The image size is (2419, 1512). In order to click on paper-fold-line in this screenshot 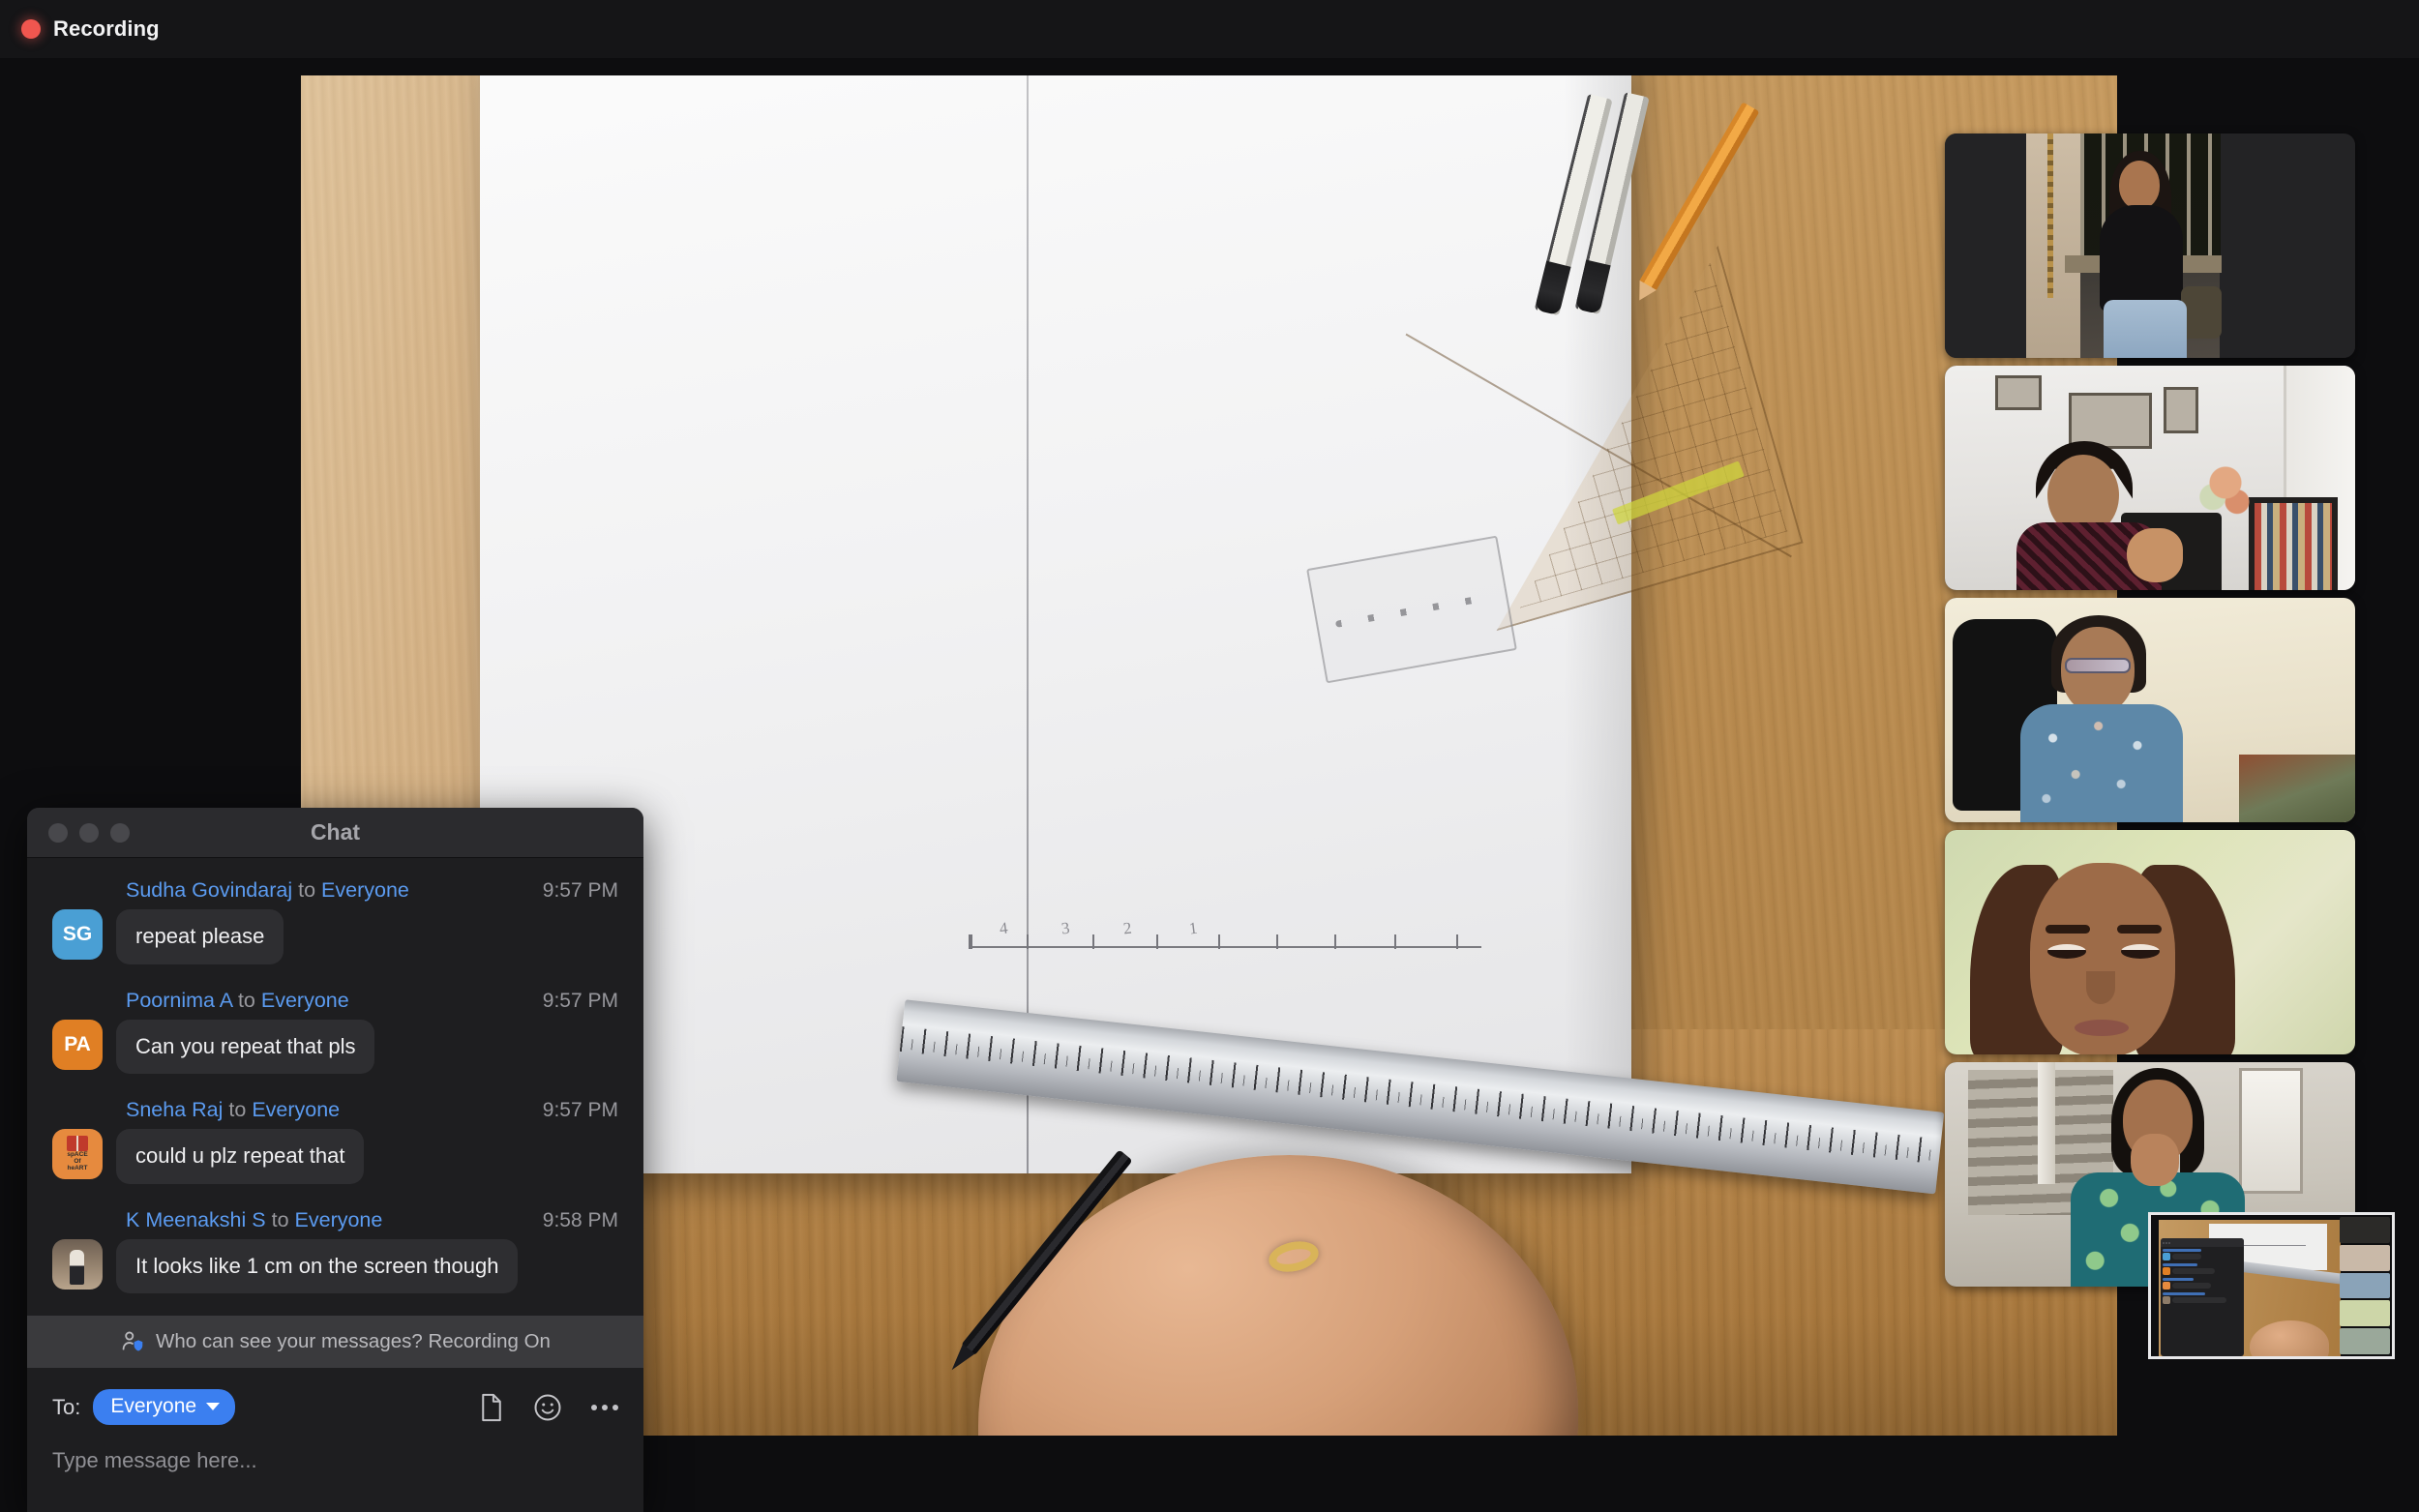, I will do `click(1028, 624)`.